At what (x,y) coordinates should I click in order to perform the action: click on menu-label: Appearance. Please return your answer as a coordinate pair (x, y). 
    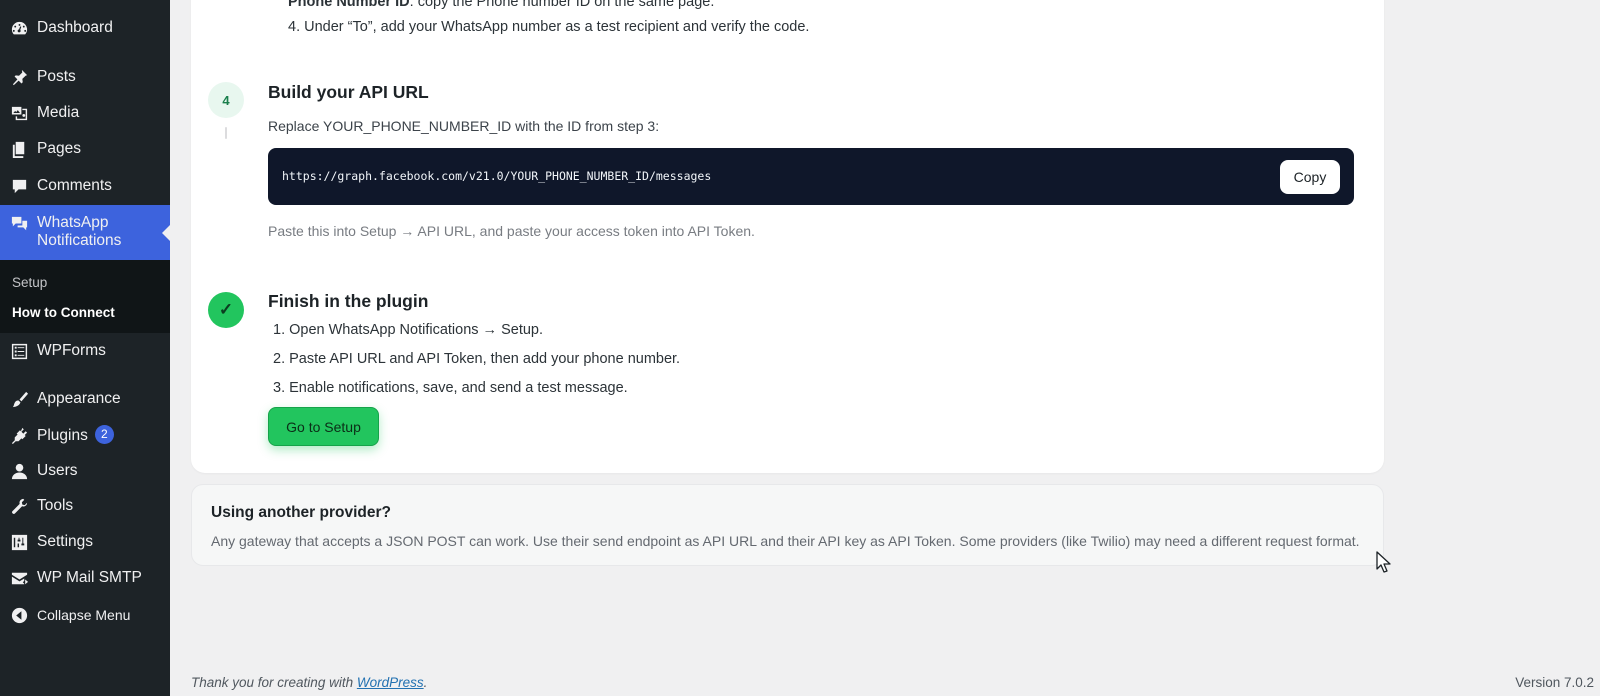
    Looking at the image, I should click on (79, 398).